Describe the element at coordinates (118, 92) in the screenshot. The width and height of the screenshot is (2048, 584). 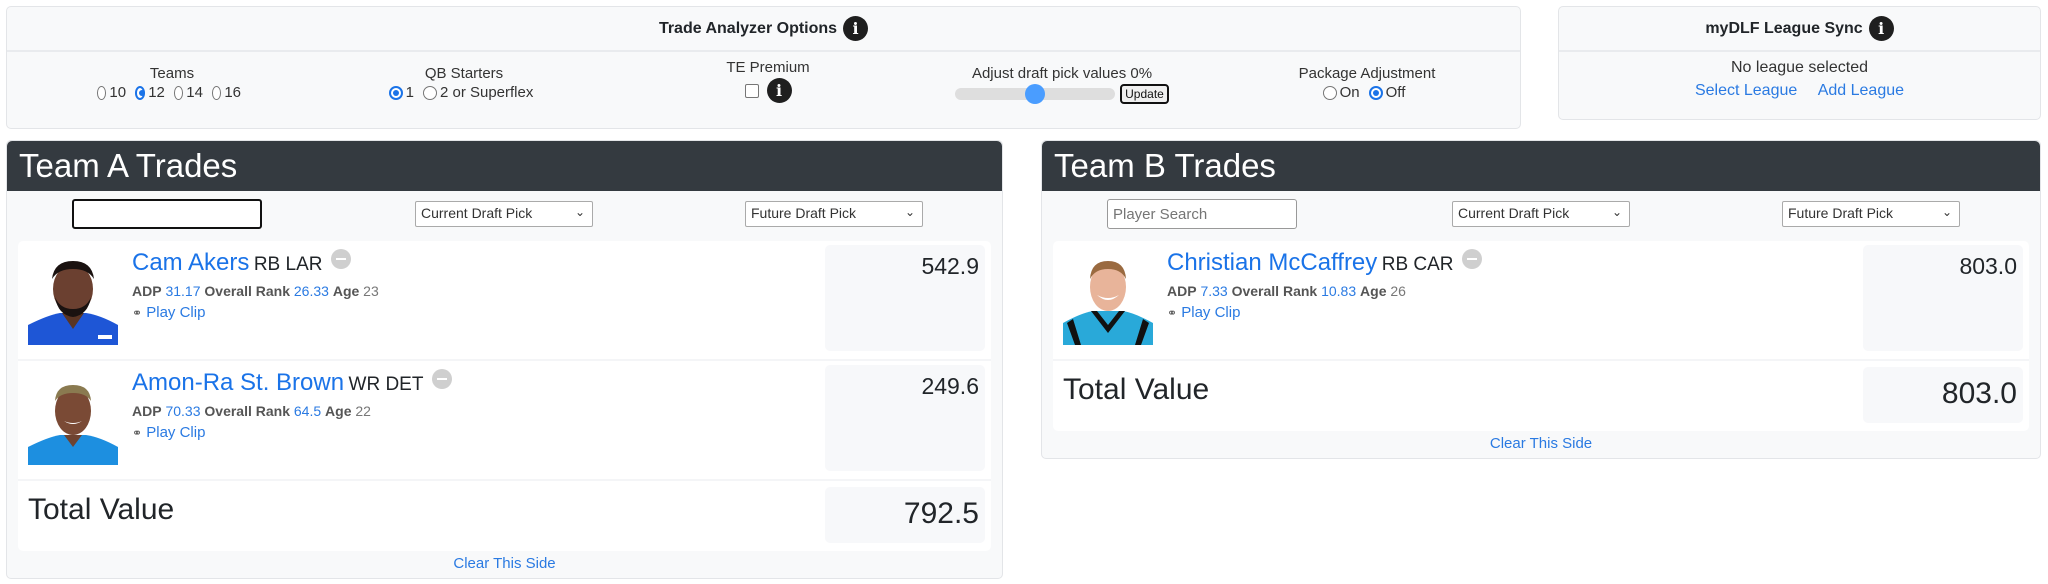
I see `teams-radio-10-label: 10` at that location.